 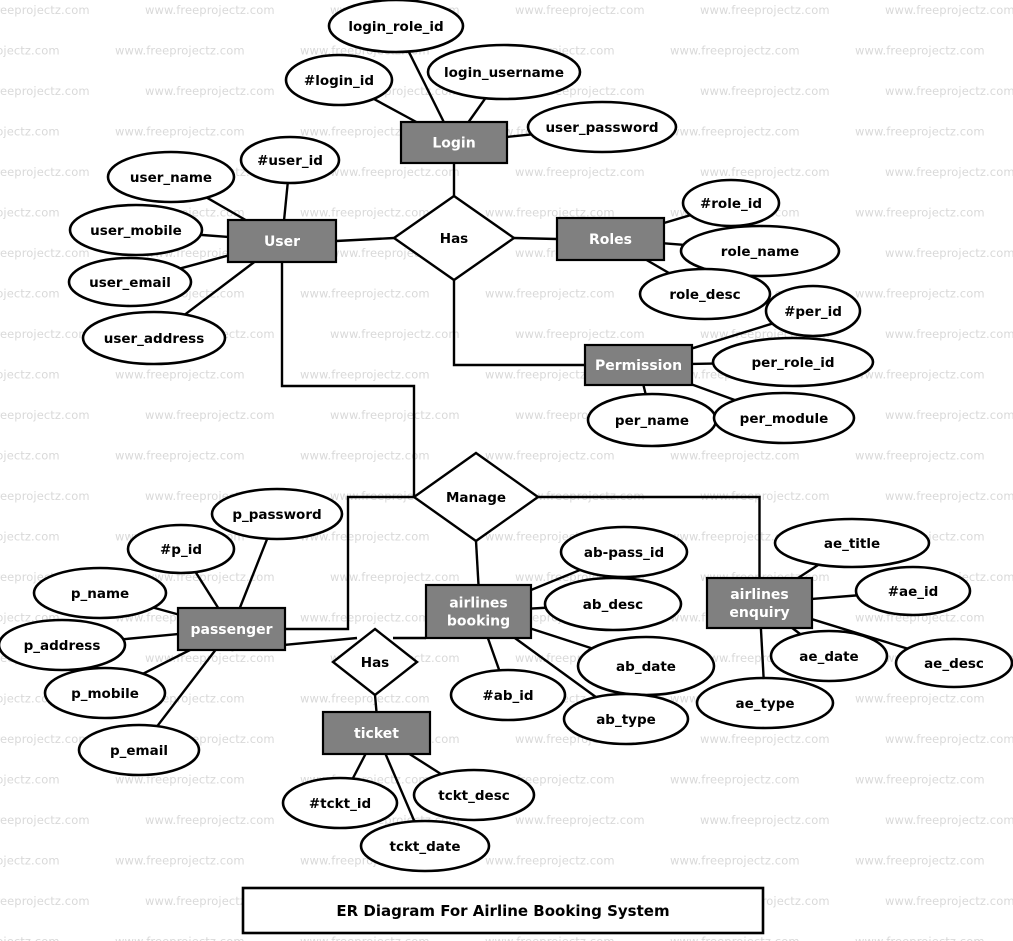 What do you see at coordinates (762, 653) in the screenshot?
I see `edge-ae_type` at bounding box center [762, 653].